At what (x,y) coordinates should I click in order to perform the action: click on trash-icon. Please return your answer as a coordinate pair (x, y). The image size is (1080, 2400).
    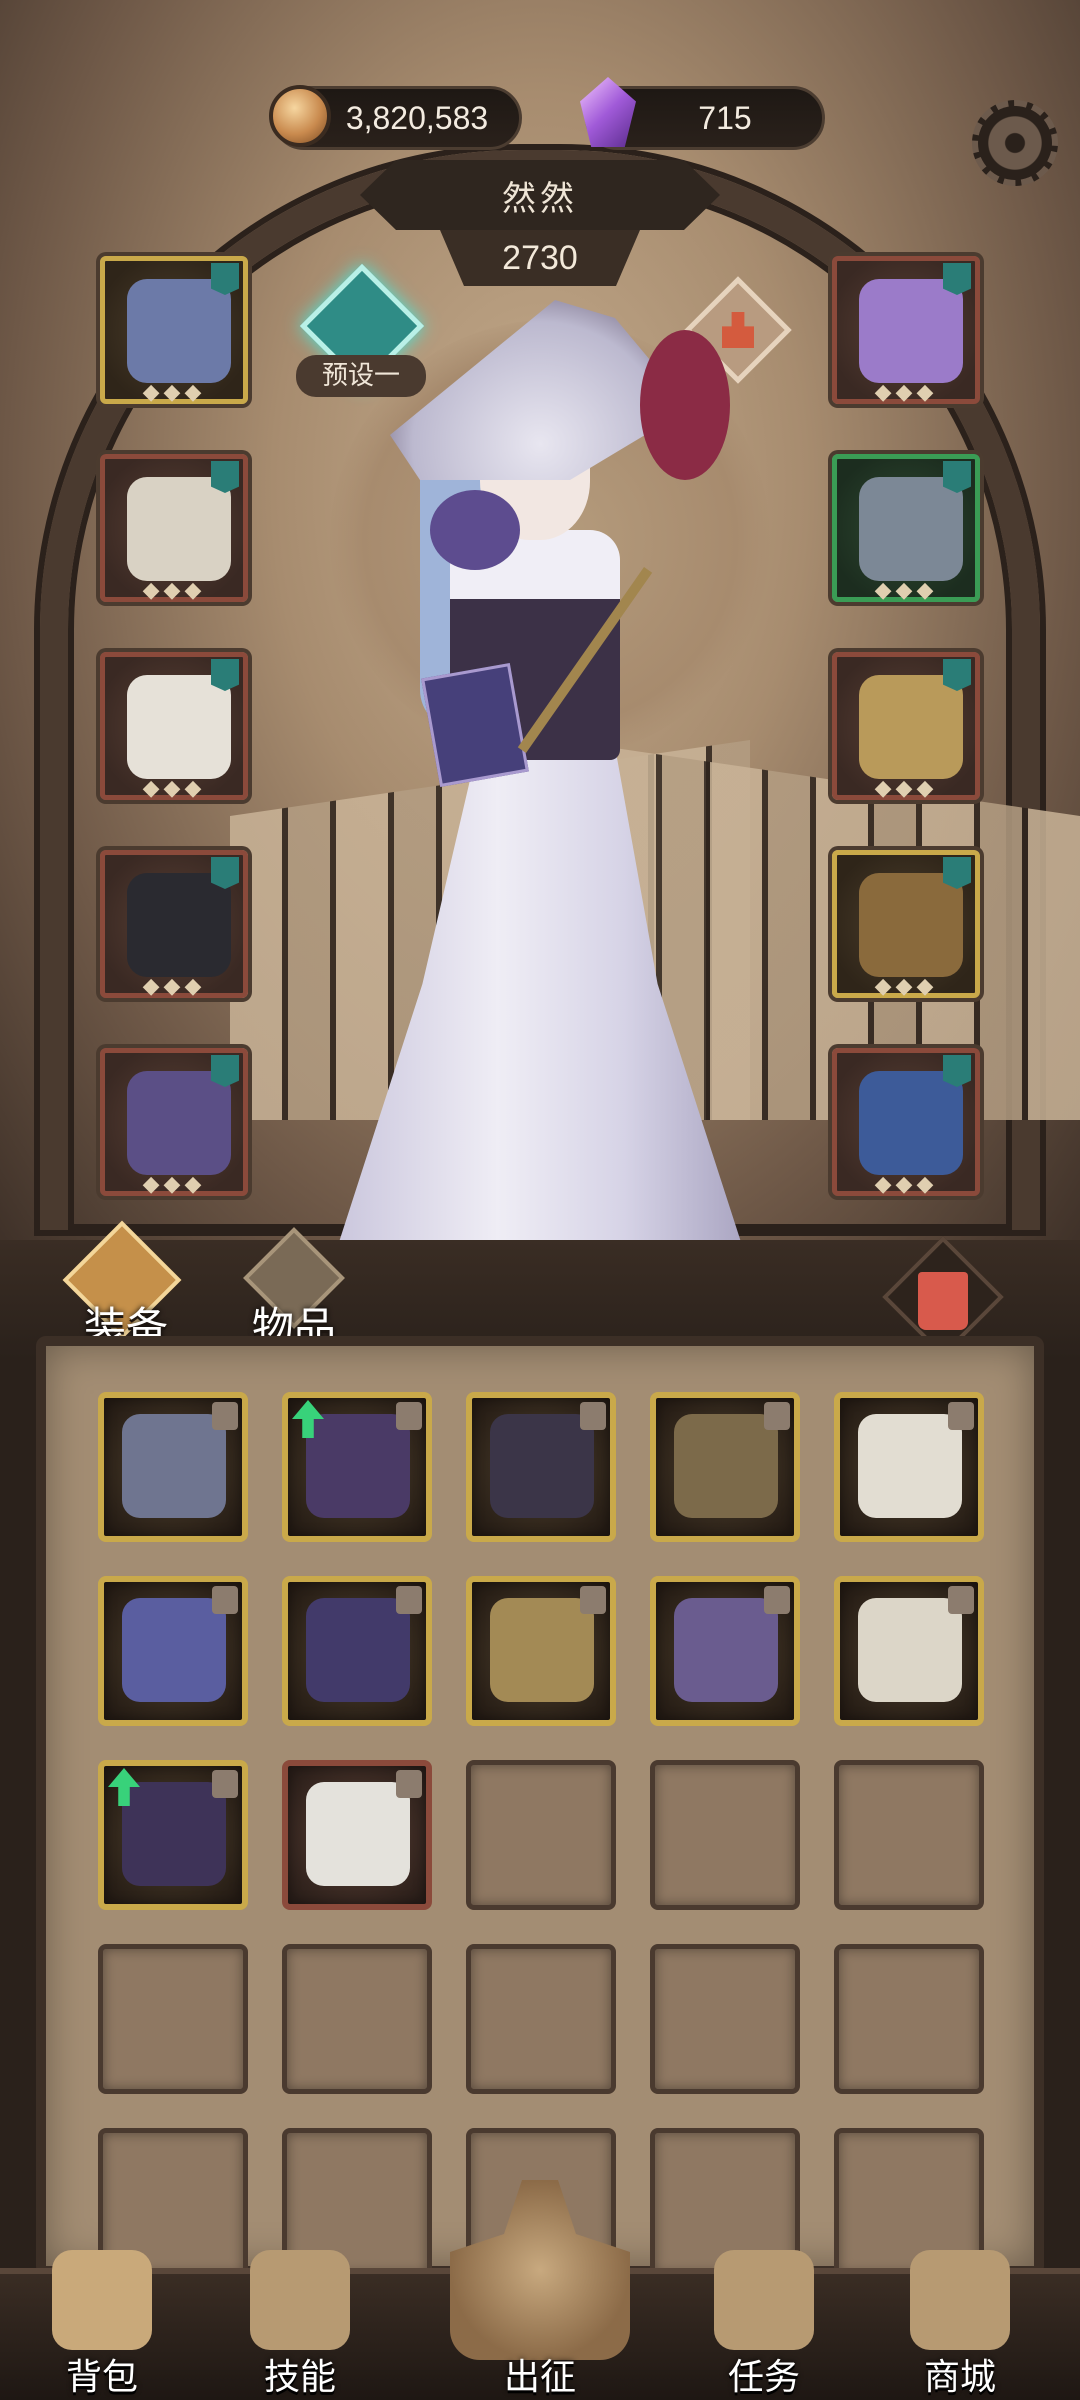
    Looking at the image, I should click on (943, 1301).